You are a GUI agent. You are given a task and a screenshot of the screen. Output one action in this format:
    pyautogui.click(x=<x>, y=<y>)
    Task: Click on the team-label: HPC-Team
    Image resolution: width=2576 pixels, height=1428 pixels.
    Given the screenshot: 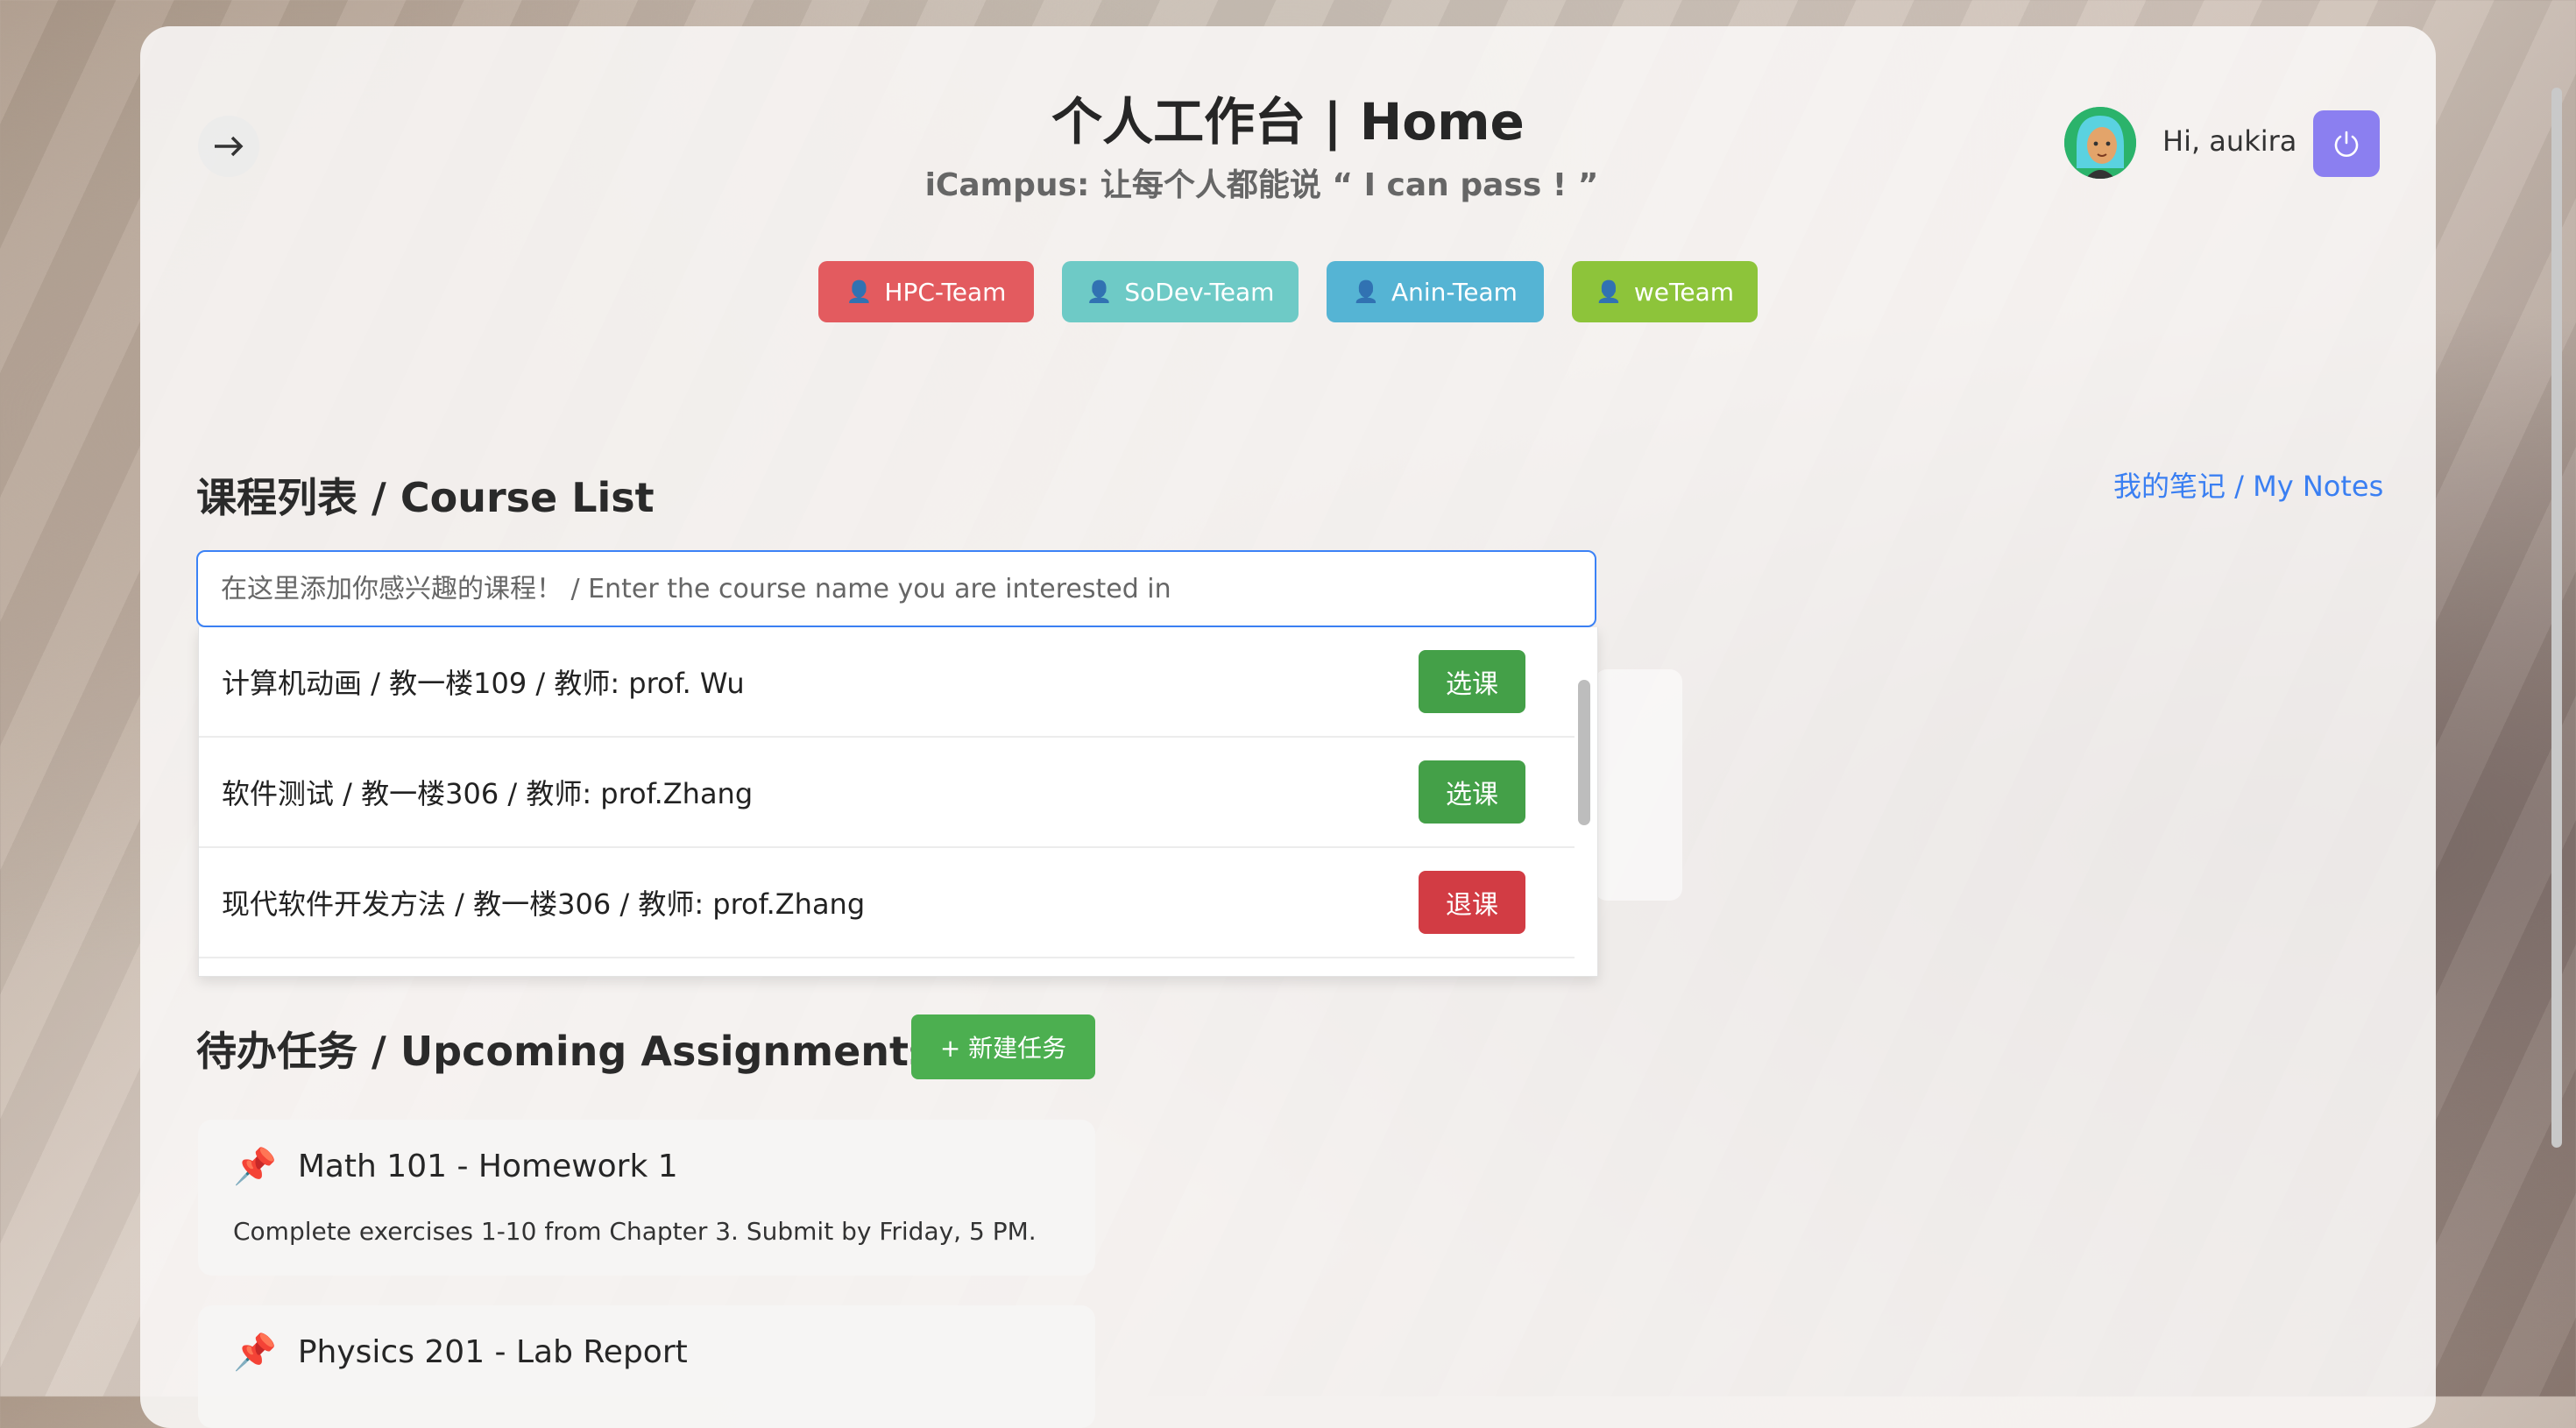 What is the action you would take?
    pyautogui.click(x=945, y=292)
    